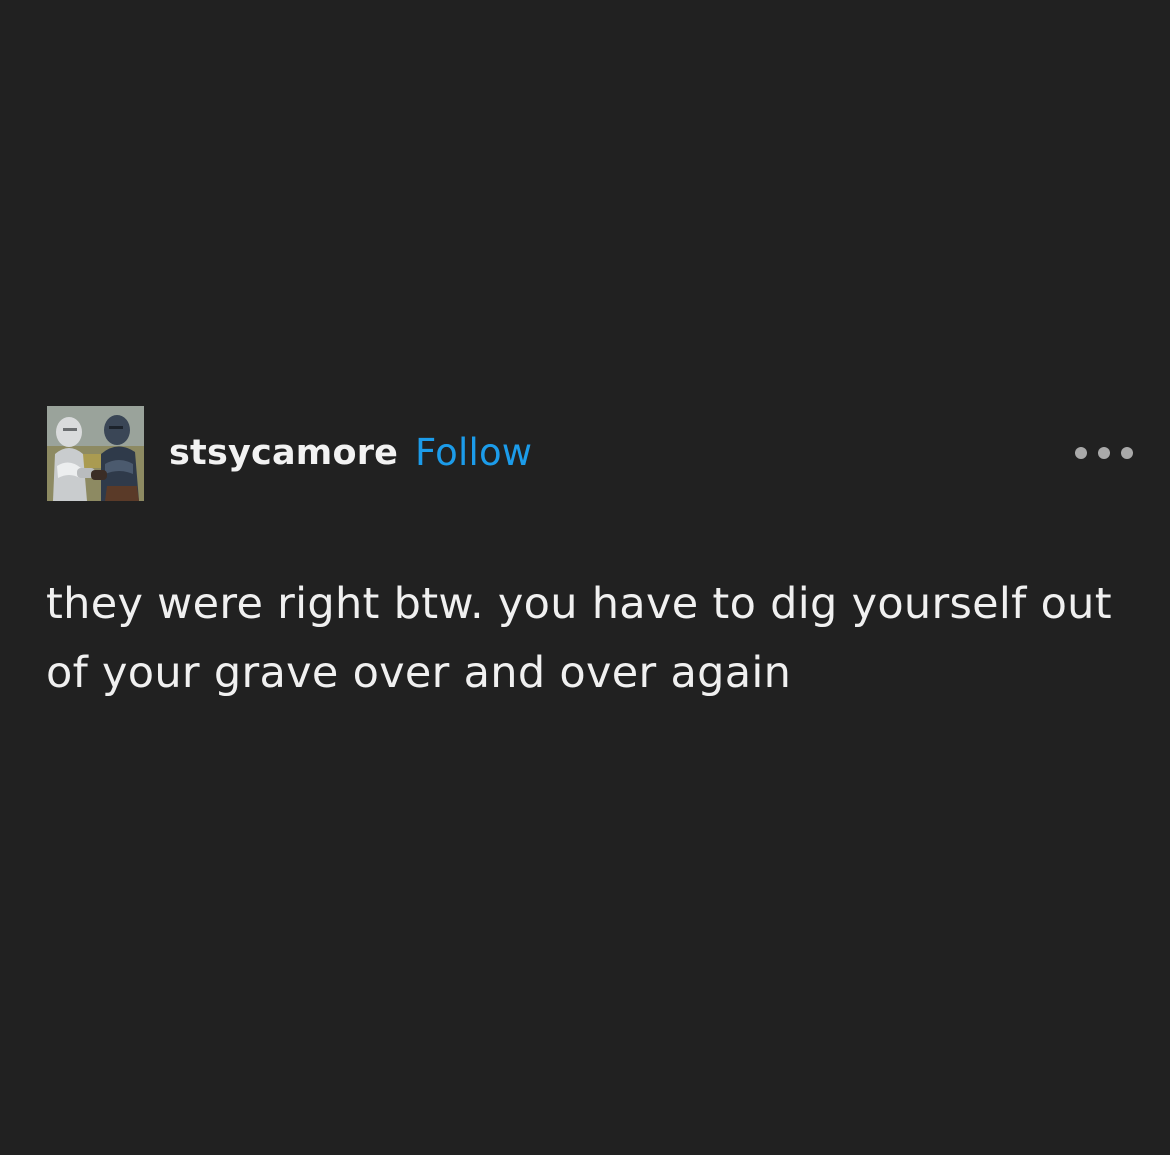  What do you see at coordinates (283, 453) in the screenshot?
I see `author-username: stsycamore` at bounding box center [283, 453].